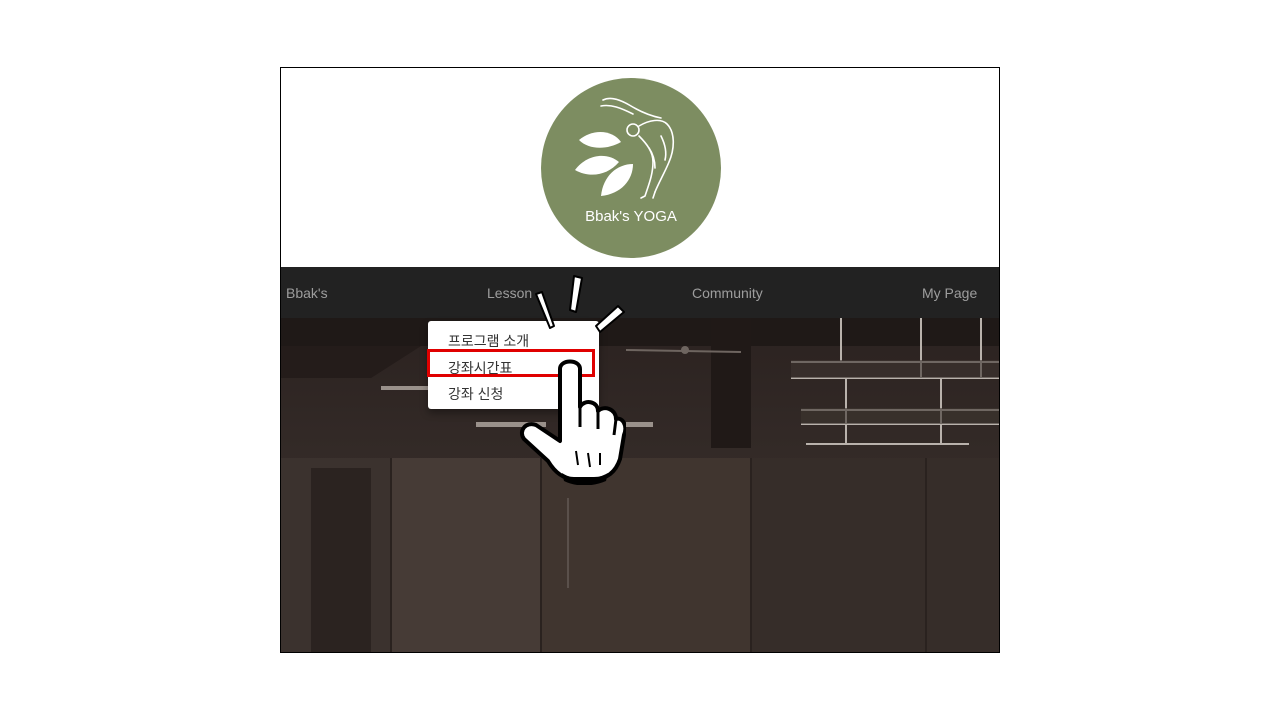 Image resolution: width=1280 pixels, height=720 pixels. What do you see at coordinates (475, 394) in the screenshot?
I see `dropdown-item-class-registration: 강좌 신청` at bounding box center [475, 394].